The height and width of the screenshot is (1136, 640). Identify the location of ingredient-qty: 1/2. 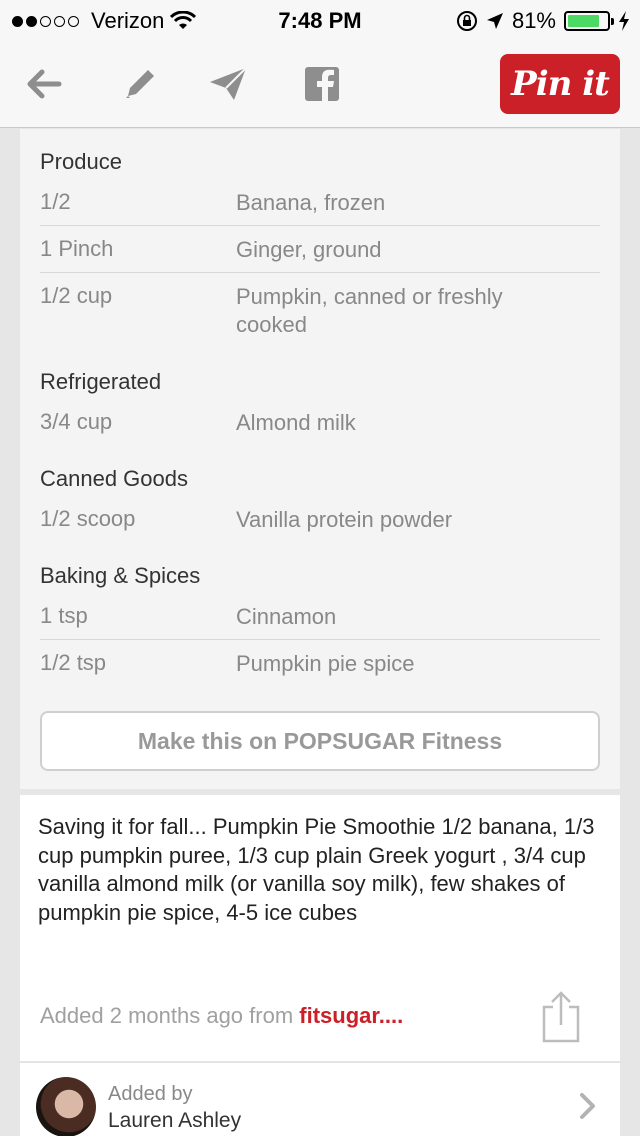
(55, 201).